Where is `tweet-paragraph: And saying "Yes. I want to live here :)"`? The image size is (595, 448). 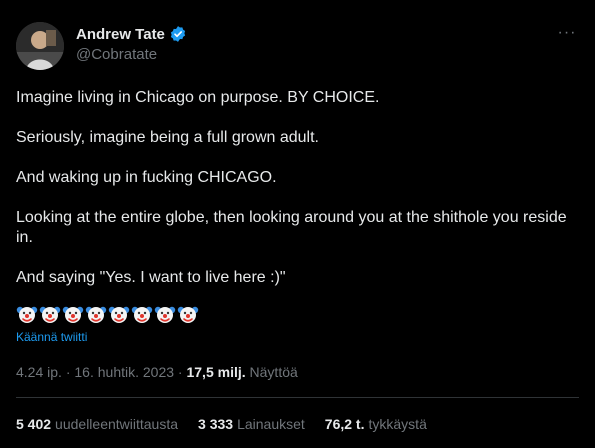 tweet-paragraph: And saying "Yes. I want to live here :)" is located at coordinates (151, 277).